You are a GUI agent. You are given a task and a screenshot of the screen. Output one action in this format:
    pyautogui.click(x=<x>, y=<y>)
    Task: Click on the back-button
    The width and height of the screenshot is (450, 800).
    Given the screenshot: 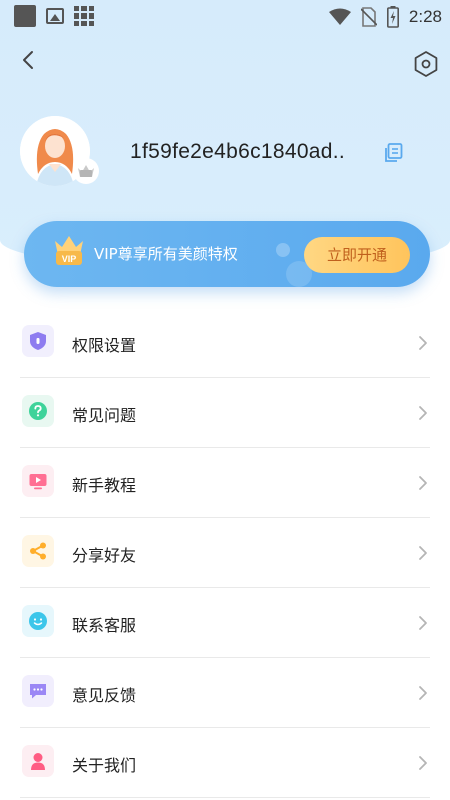 What is the action you would take?
    pyautogui.click(x=29, y=60)
    